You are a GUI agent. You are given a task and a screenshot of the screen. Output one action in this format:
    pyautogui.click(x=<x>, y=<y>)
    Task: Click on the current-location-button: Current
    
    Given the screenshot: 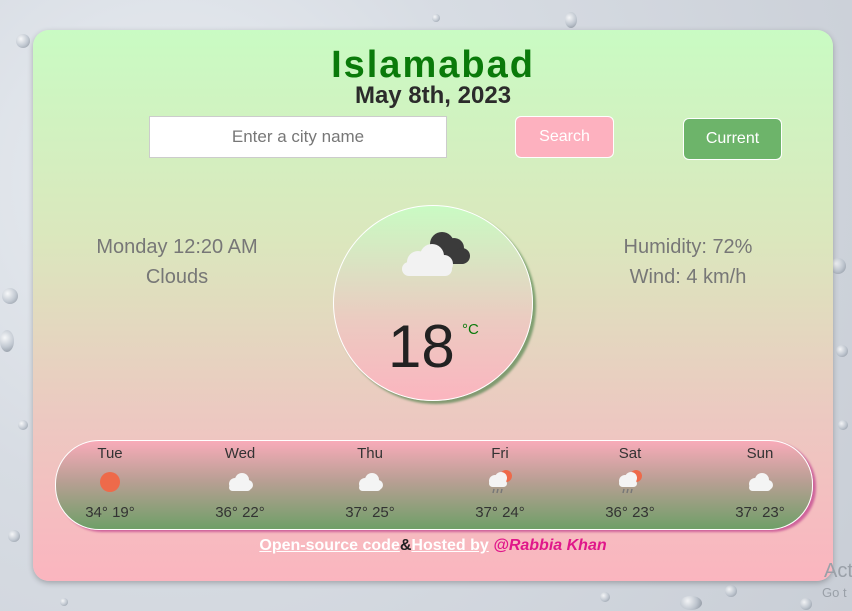 What is the action you would take?
    pyautogui.click(x=732, y=139)
    